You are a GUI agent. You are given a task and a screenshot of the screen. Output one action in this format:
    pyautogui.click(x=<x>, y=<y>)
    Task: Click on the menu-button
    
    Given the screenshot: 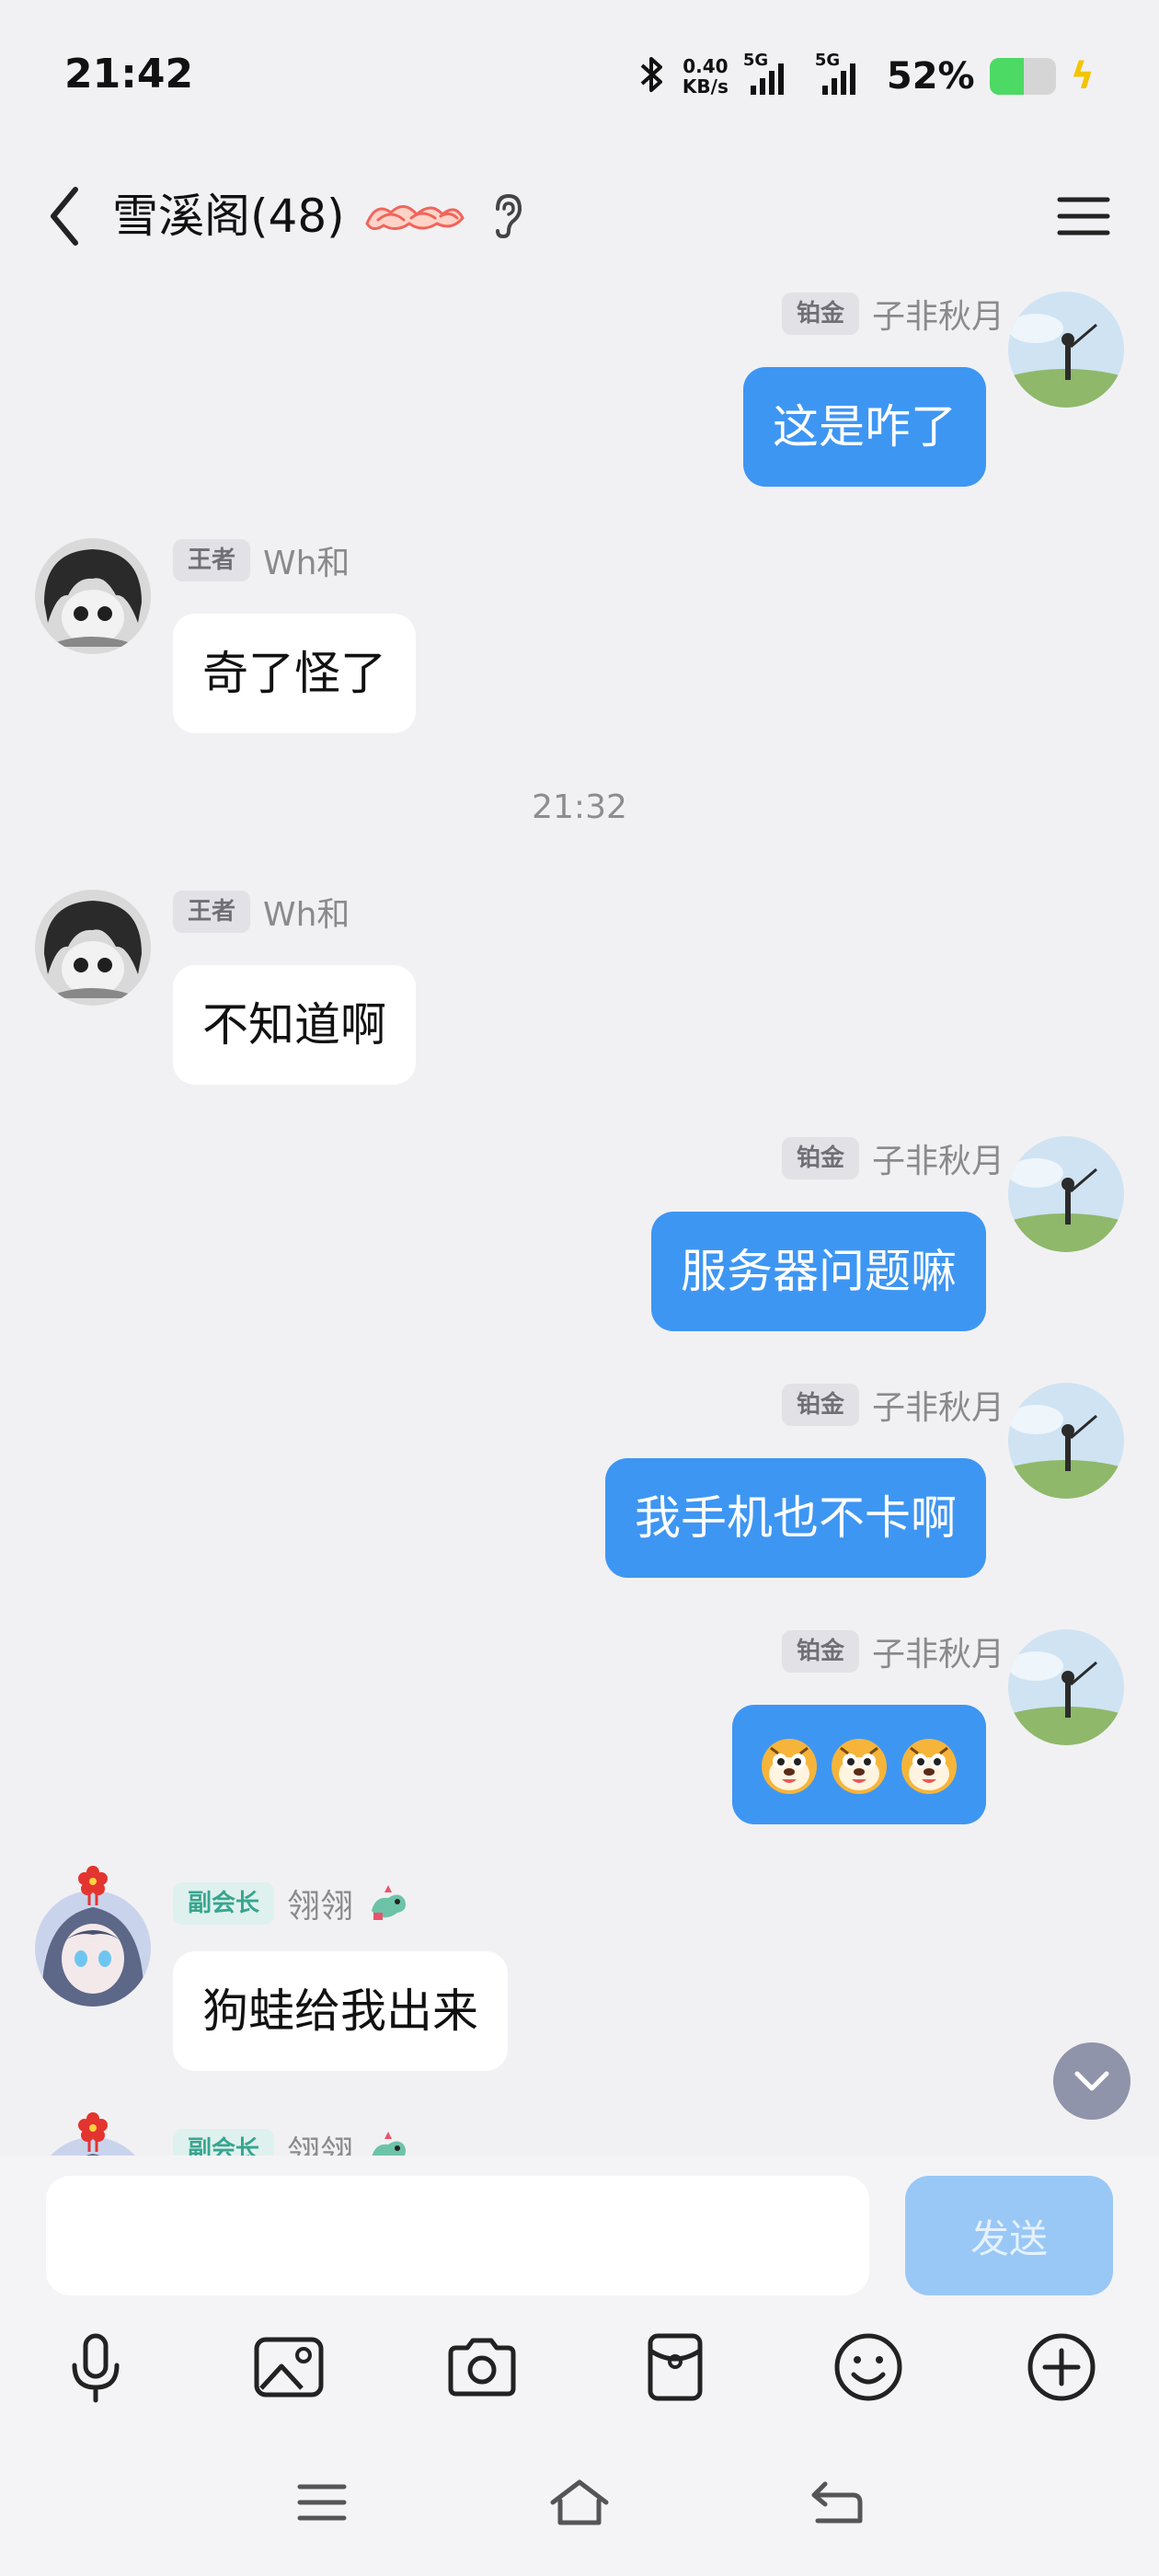 What is the action you would take?
    pyautogui.click(x=1084, y=216)
    